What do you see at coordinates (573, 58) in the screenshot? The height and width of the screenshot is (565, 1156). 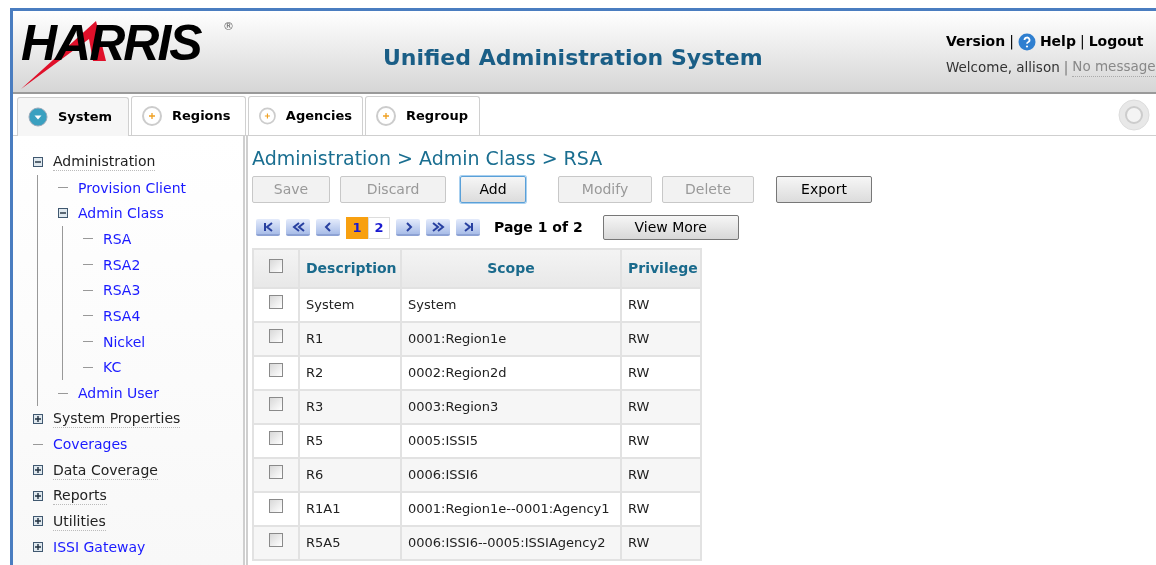 I see `app-title: Unified Administration System` at bounding box center [573, 58].